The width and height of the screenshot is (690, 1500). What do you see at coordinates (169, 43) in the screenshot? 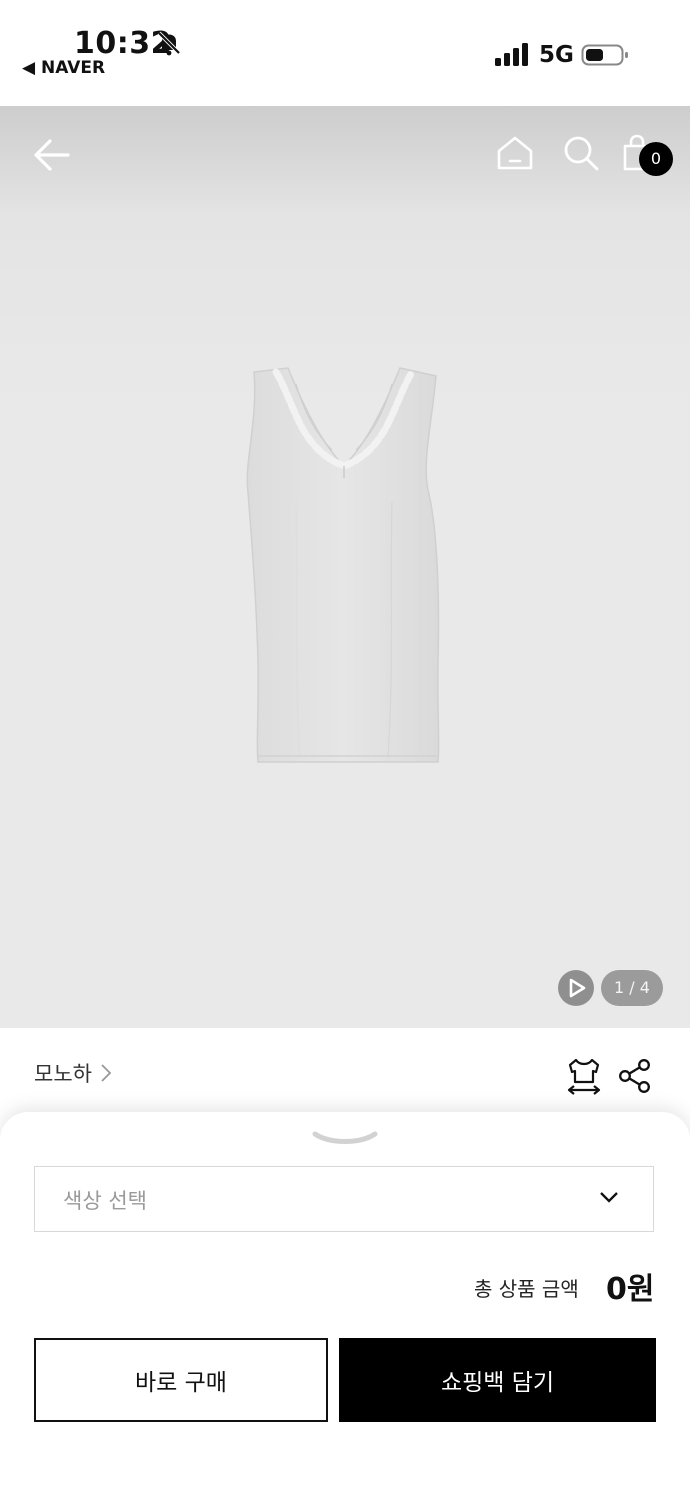
I see `bell-slash-icon` at bounding box center [169, 43].